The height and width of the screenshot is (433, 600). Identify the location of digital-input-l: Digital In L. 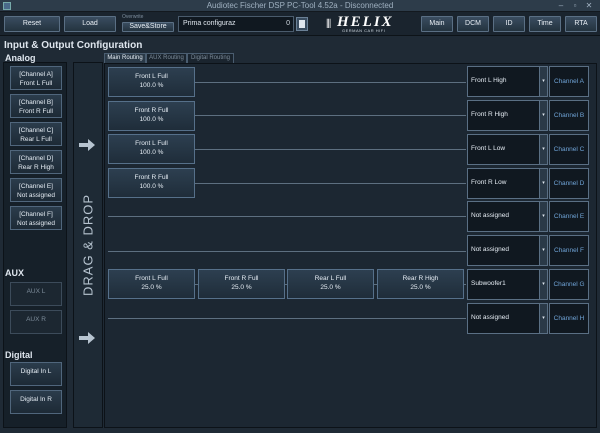
(36, 374).